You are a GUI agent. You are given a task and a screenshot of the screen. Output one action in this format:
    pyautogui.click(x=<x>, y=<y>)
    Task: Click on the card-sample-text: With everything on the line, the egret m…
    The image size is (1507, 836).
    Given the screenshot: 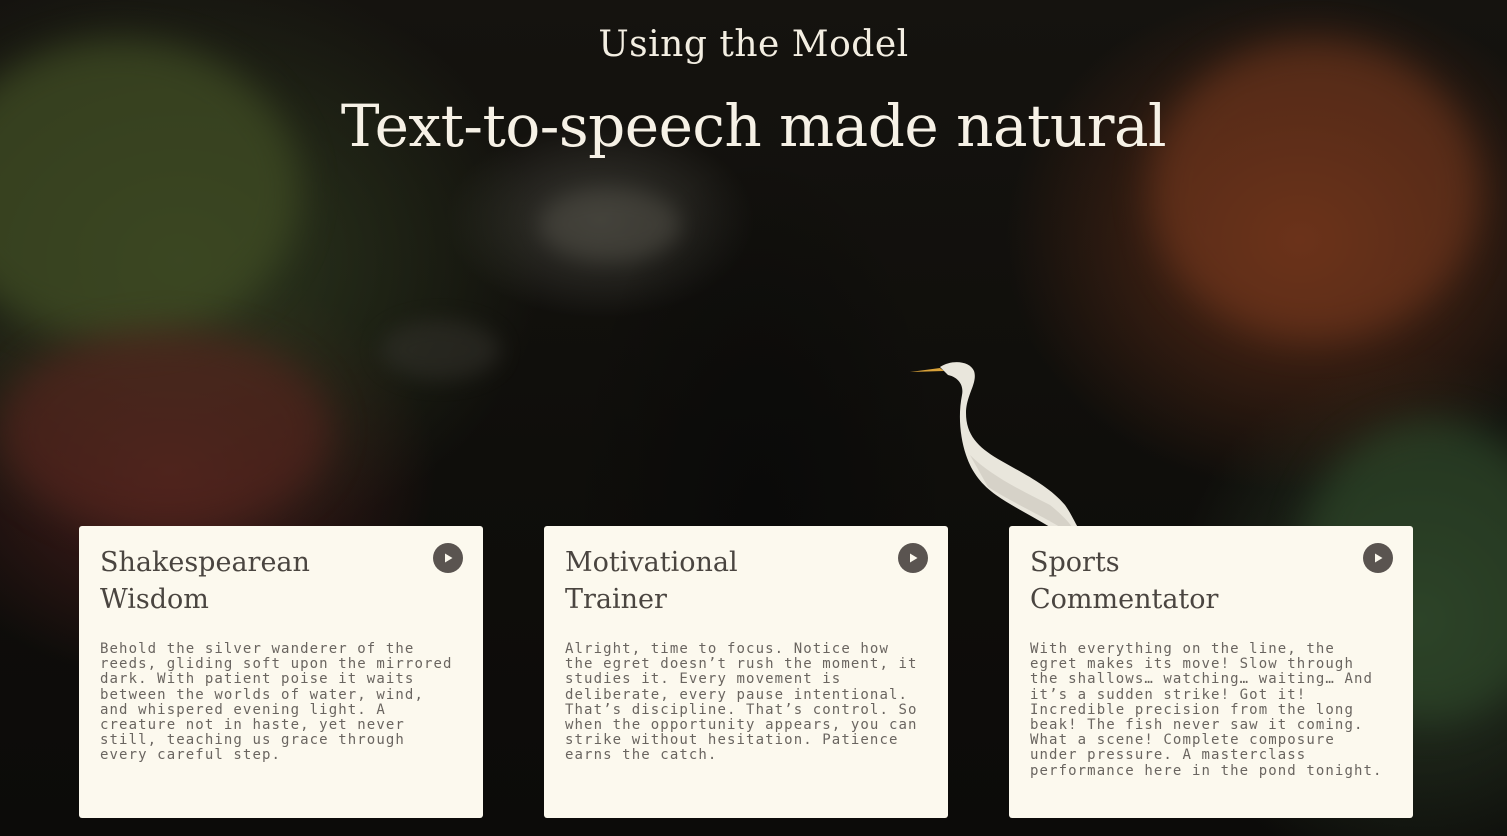 What is the action you would take?
    pyautogui.click(x=1206, y=710)
    